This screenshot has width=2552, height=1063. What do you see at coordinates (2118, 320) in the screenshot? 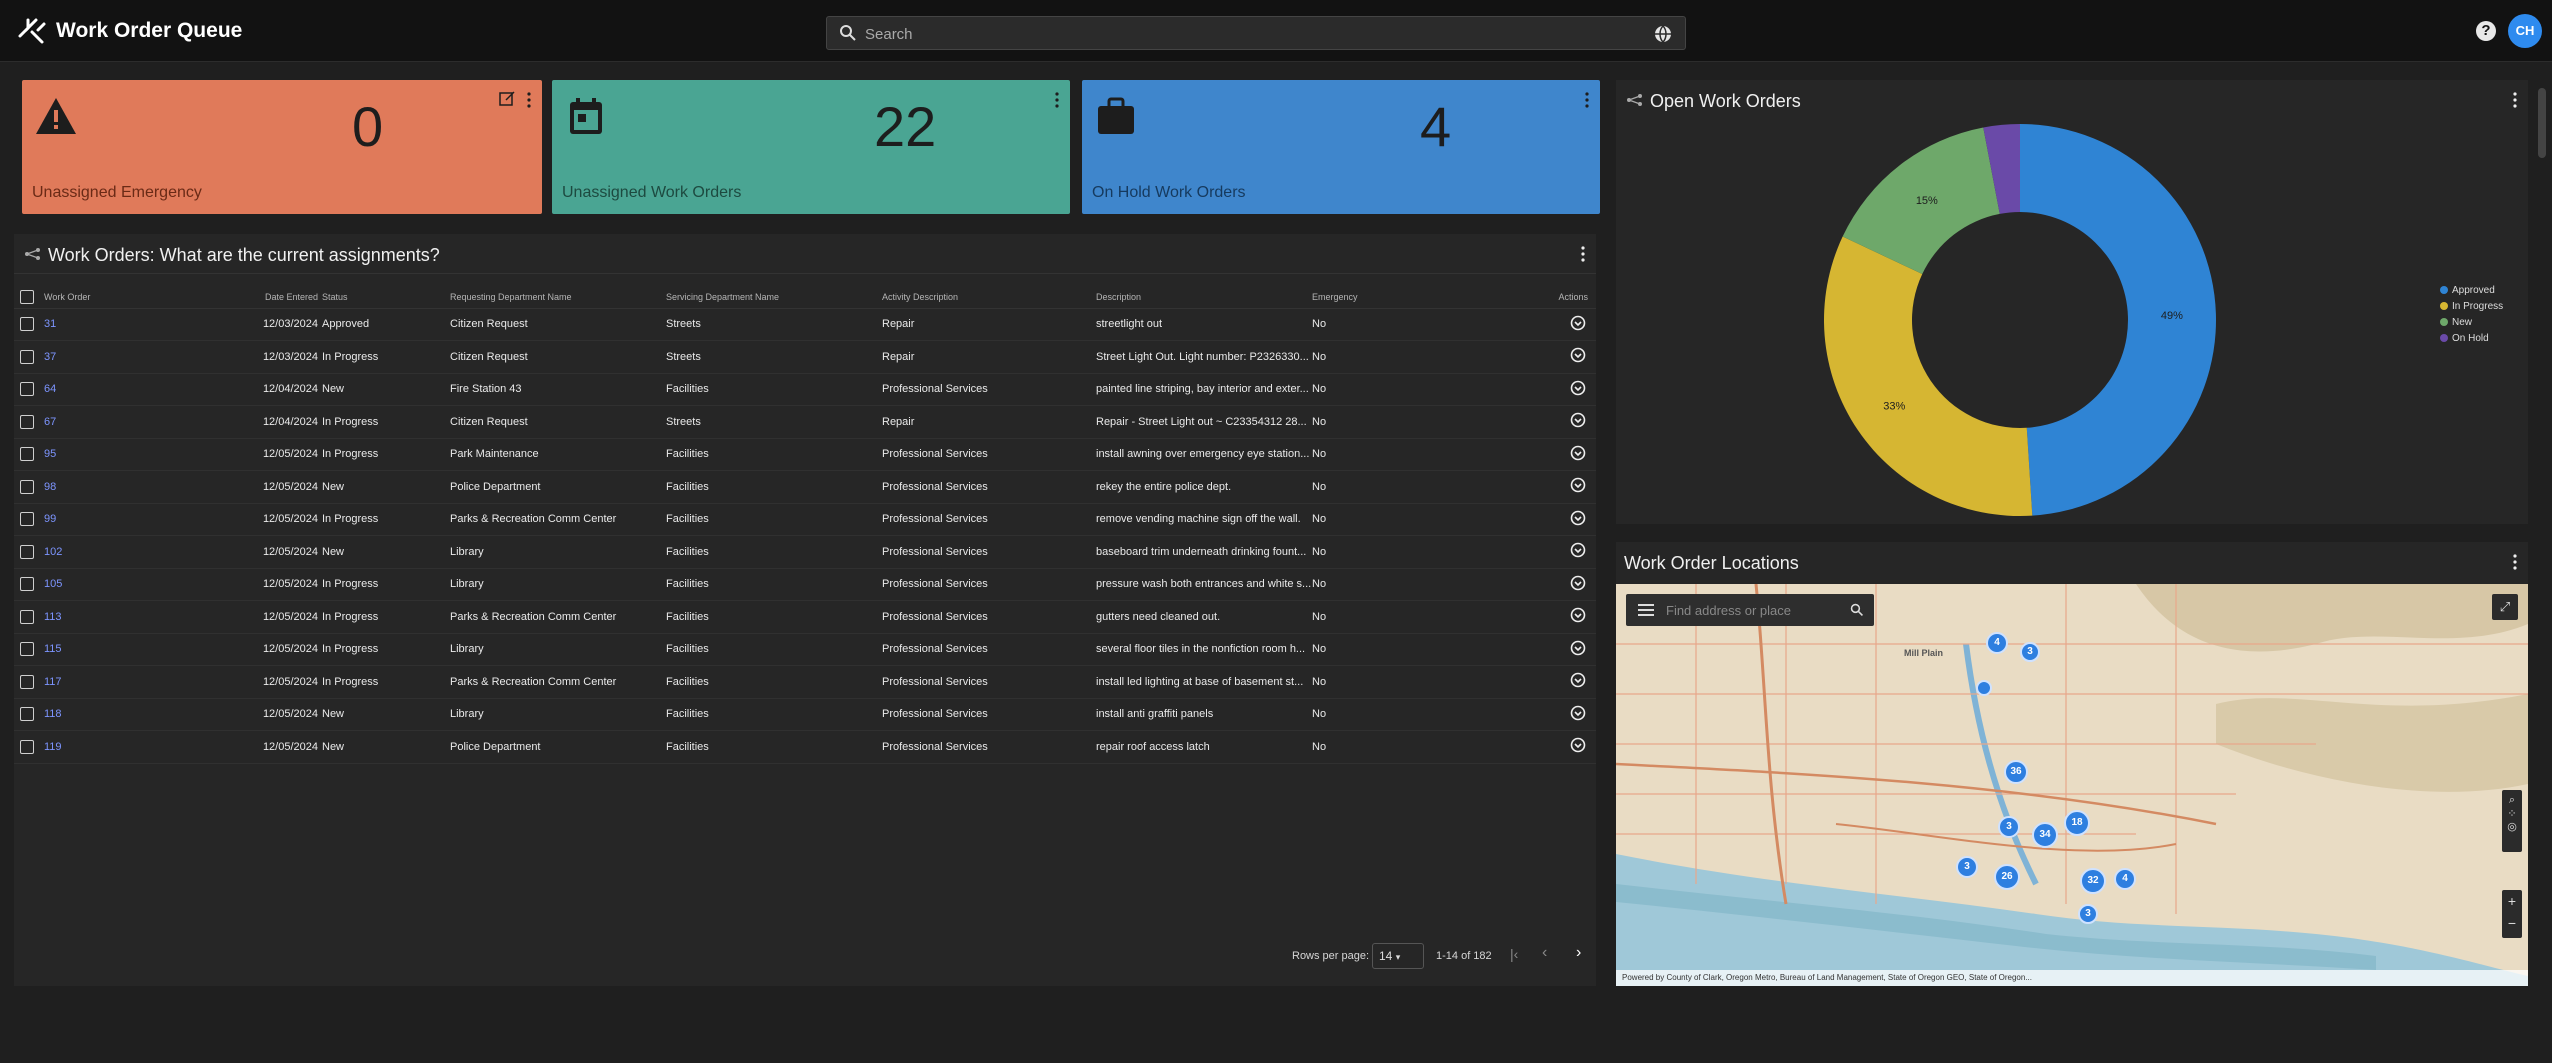
I see `donut-slice-approved` at bounding box center [2118, 320].